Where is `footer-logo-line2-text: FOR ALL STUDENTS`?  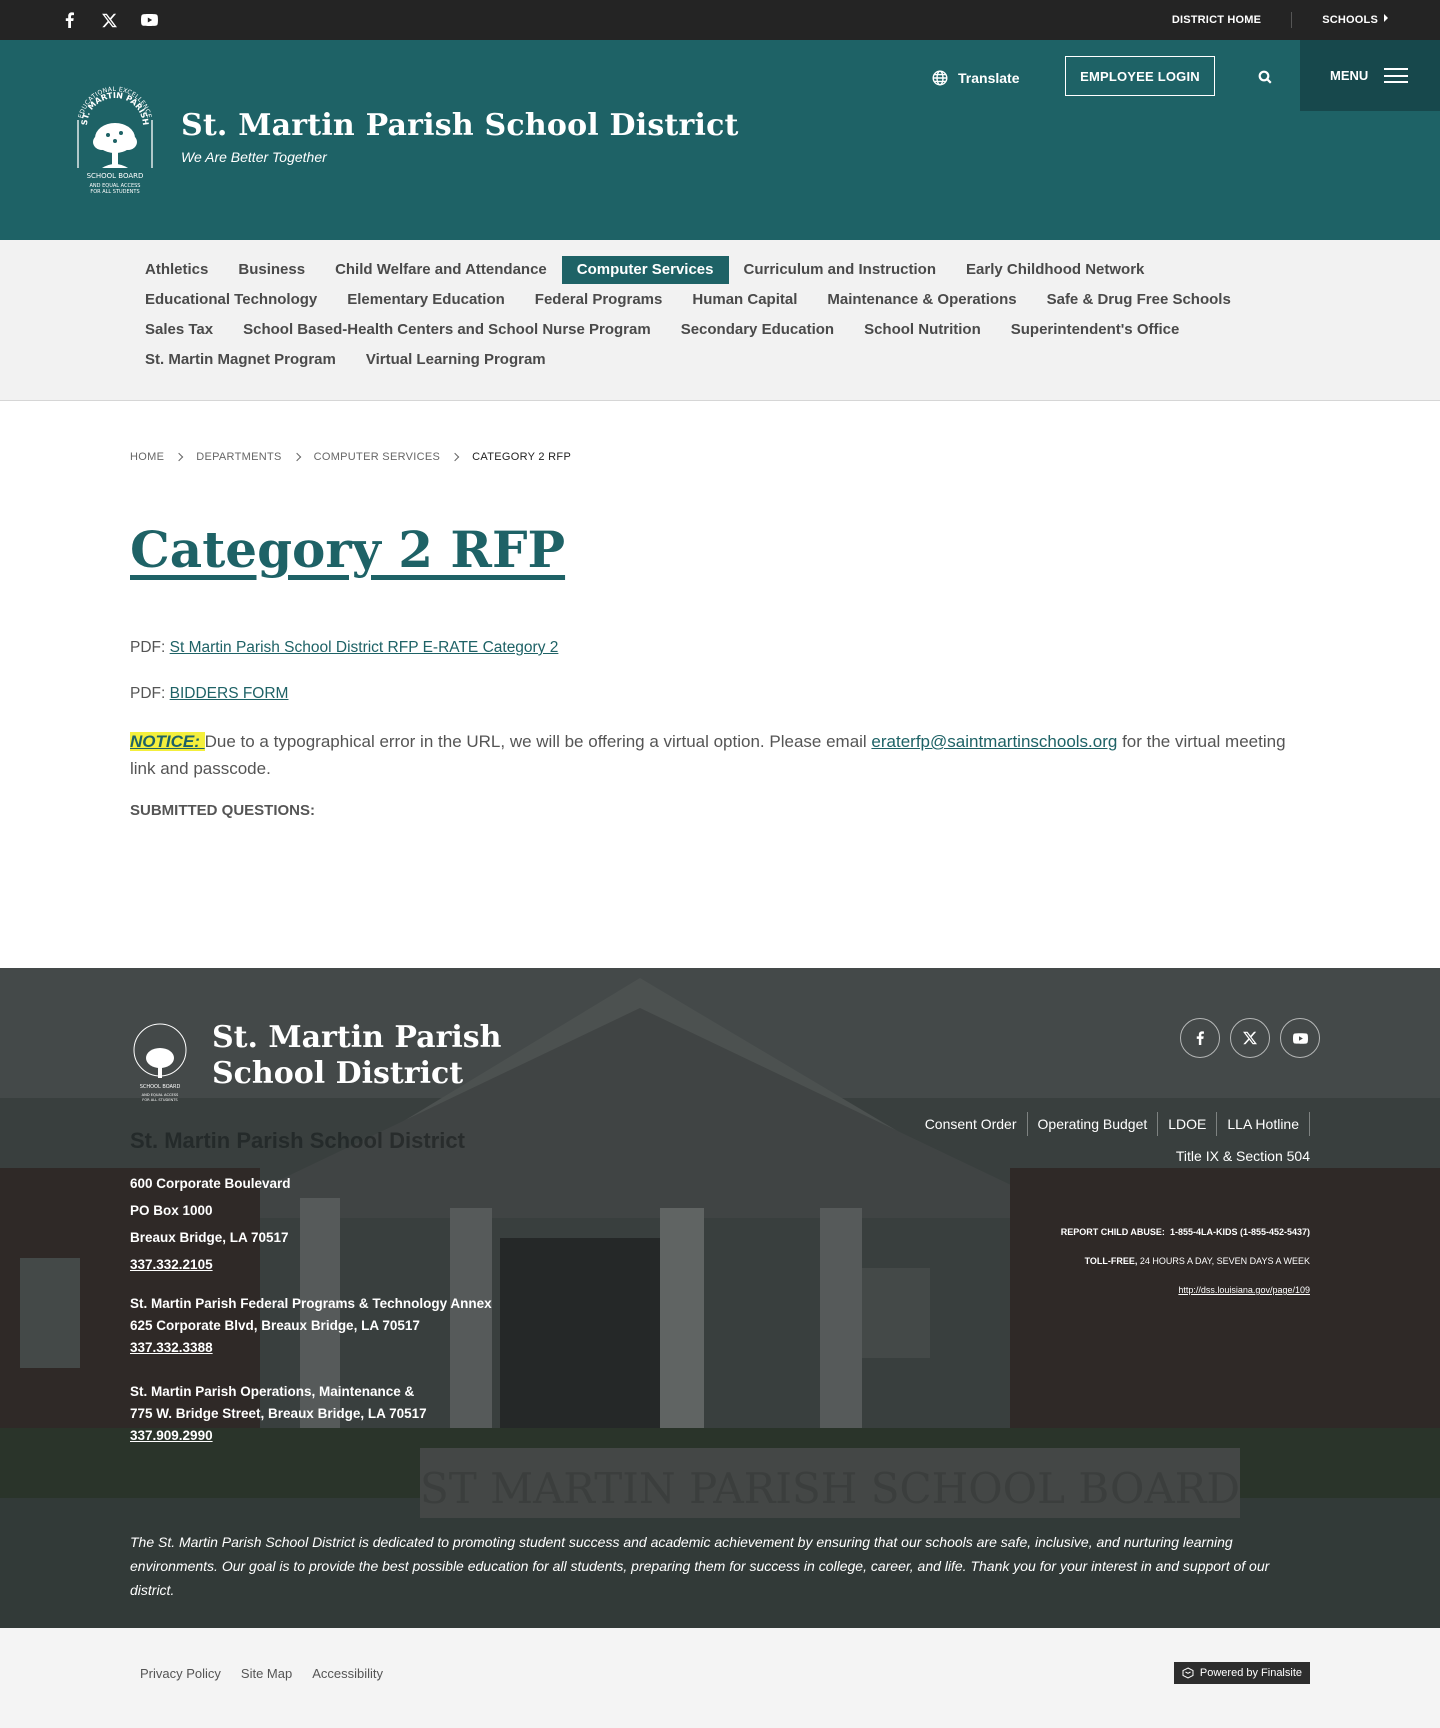
footer-logo-line2-text: FOR ALL STUDENTS is located at coordinates (160, 1100).